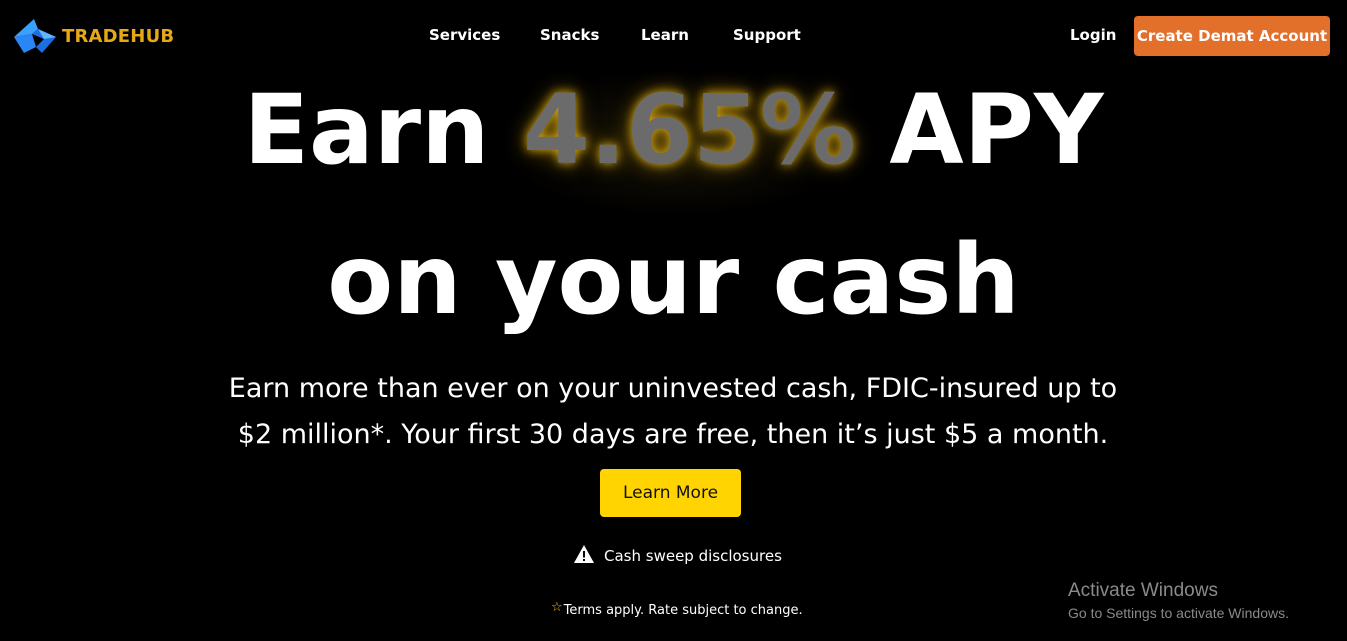 Image resolution: width=1347 pixels, height=641 pixels. I want to click on warning-icon, so click(584, 556).